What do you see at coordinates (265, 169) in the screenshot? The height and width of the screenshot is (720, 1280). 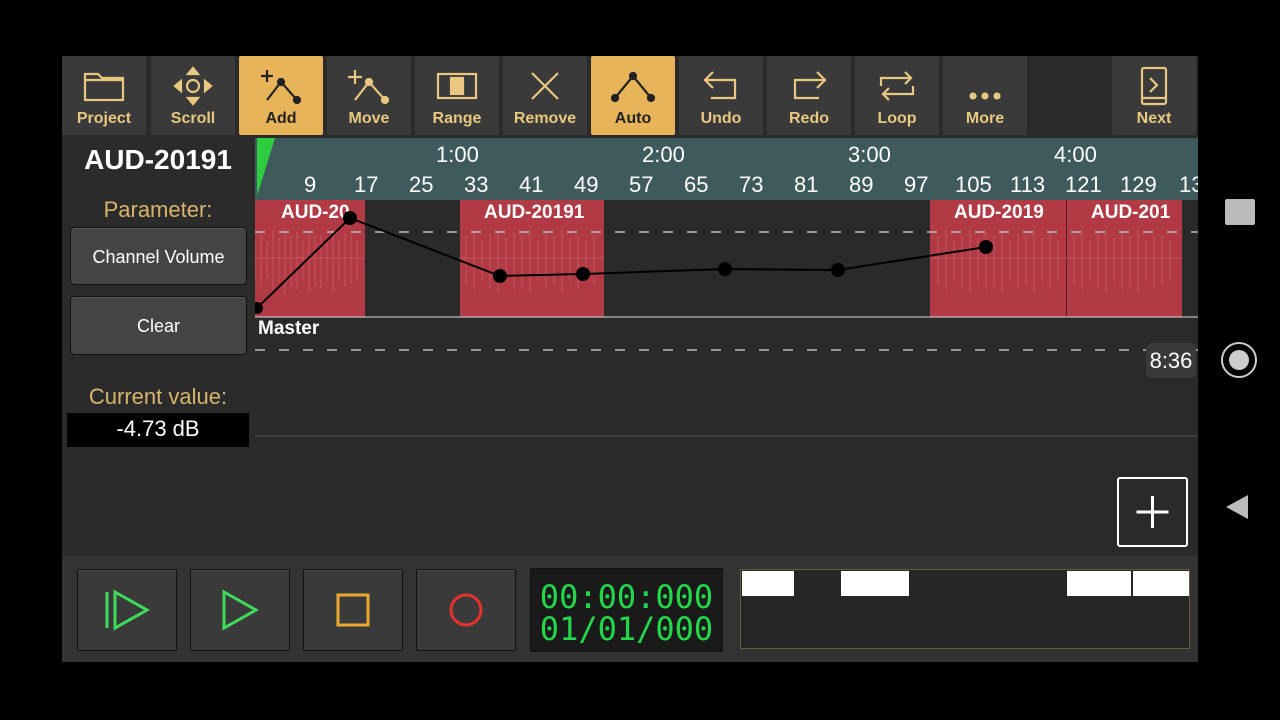 I see `playhead-marker` at bounding box center [265, 169].